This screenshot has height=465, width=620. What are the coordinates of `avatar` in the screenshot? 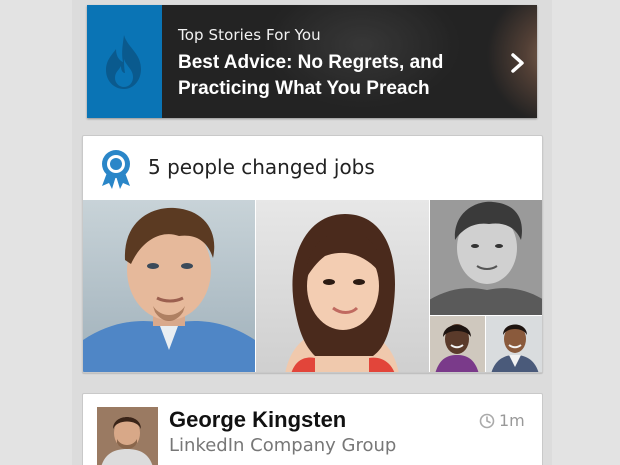 It's located at (127, 436).